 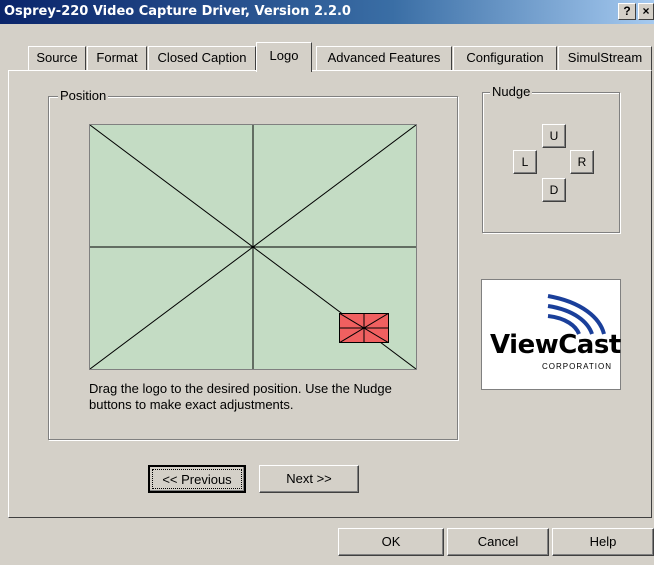 I want to click on help-title-button: ?, so click(x=627, y=11).